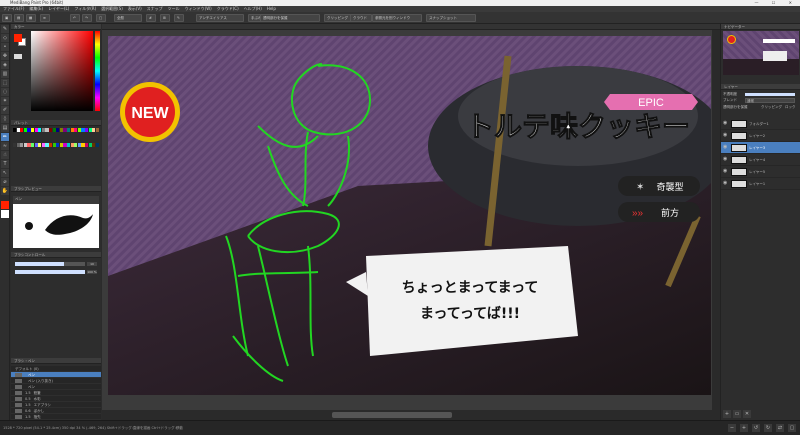 This screenshot has height=435, width=800. Describe the element at coordinates (5, 92) in the screenshot. I see `lasso-tool-icon: ◌` at that location.